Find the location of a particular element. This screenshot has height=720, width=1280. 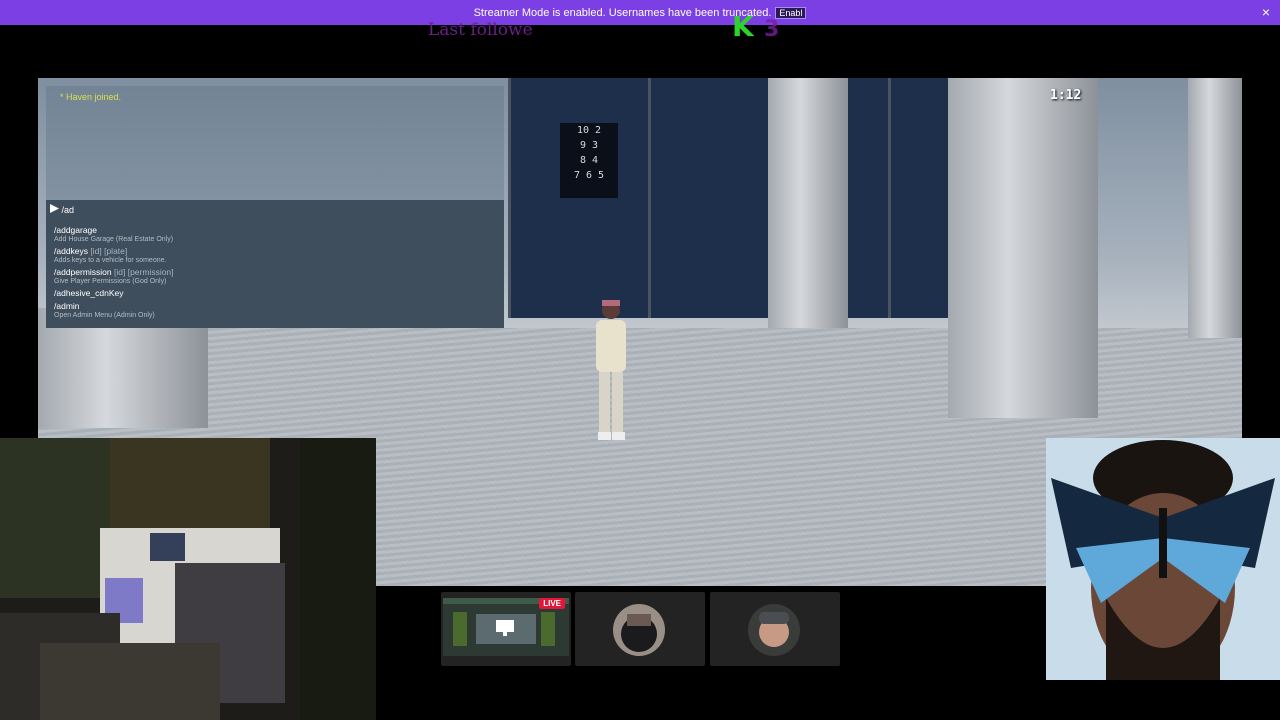

webcam-left is located at coordinates (188, 579).